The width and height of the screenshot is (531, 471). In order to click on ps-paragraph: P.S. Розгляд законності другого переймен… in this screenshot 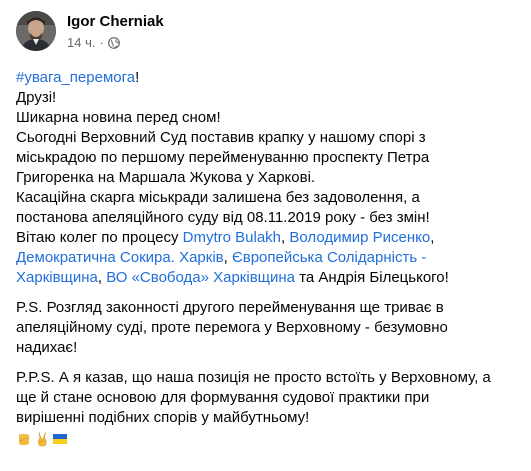, I will do `click(268, 328)`.